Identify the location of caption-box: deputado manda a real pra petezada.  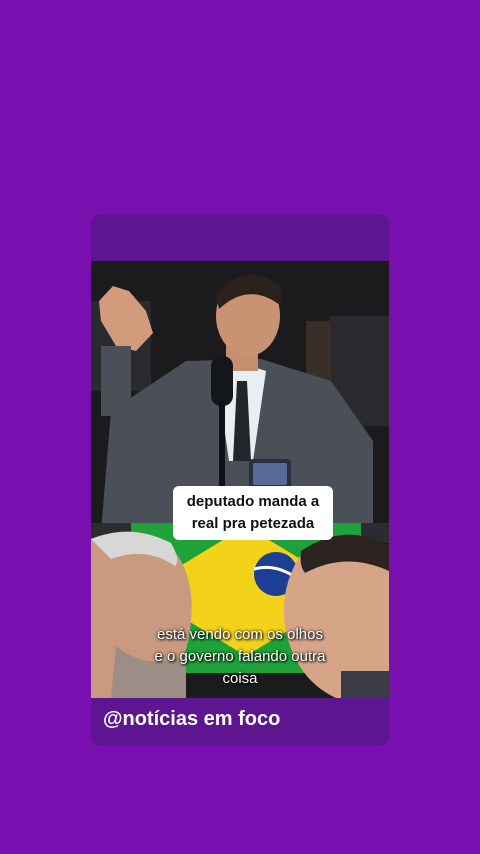
(253, 513).